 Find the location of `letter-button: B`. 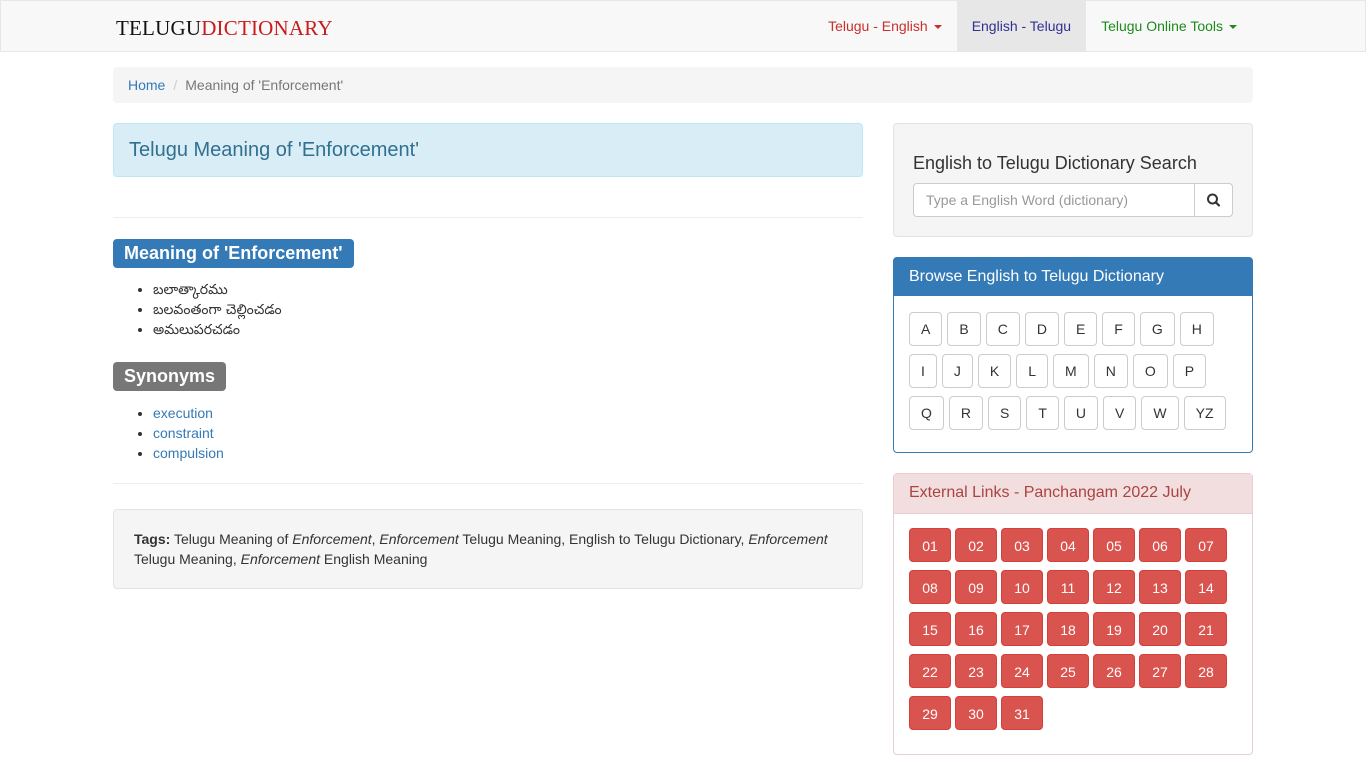

letter-button: B is located at coordinates (964, 329).